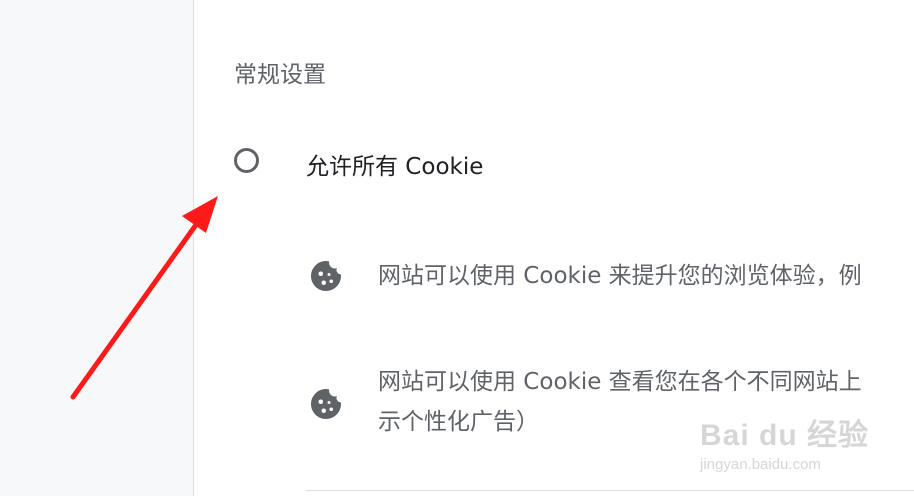  Describe the element at coordinates (785, 435) in the screenshot. I see `watermark-main: Bai du 经验` at that location.